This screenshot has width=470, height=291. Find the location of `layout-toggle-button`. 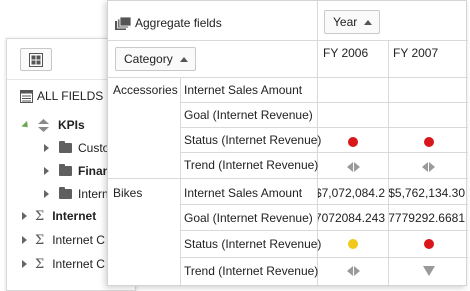

layout-toggle-button is located at coordinates (36, 59).